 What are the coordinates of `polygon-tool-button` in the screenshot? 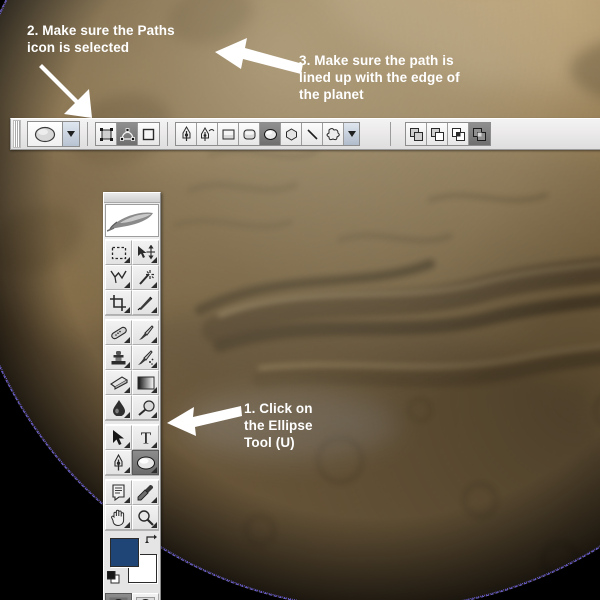 It's located at (291, 134).